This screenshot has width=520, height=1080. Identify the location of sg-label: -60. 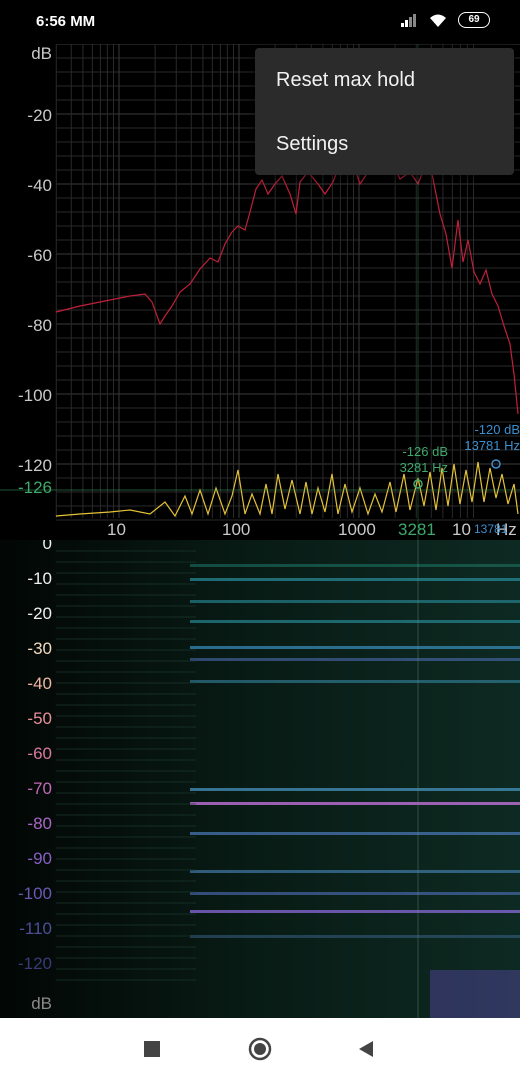
(39, 753).